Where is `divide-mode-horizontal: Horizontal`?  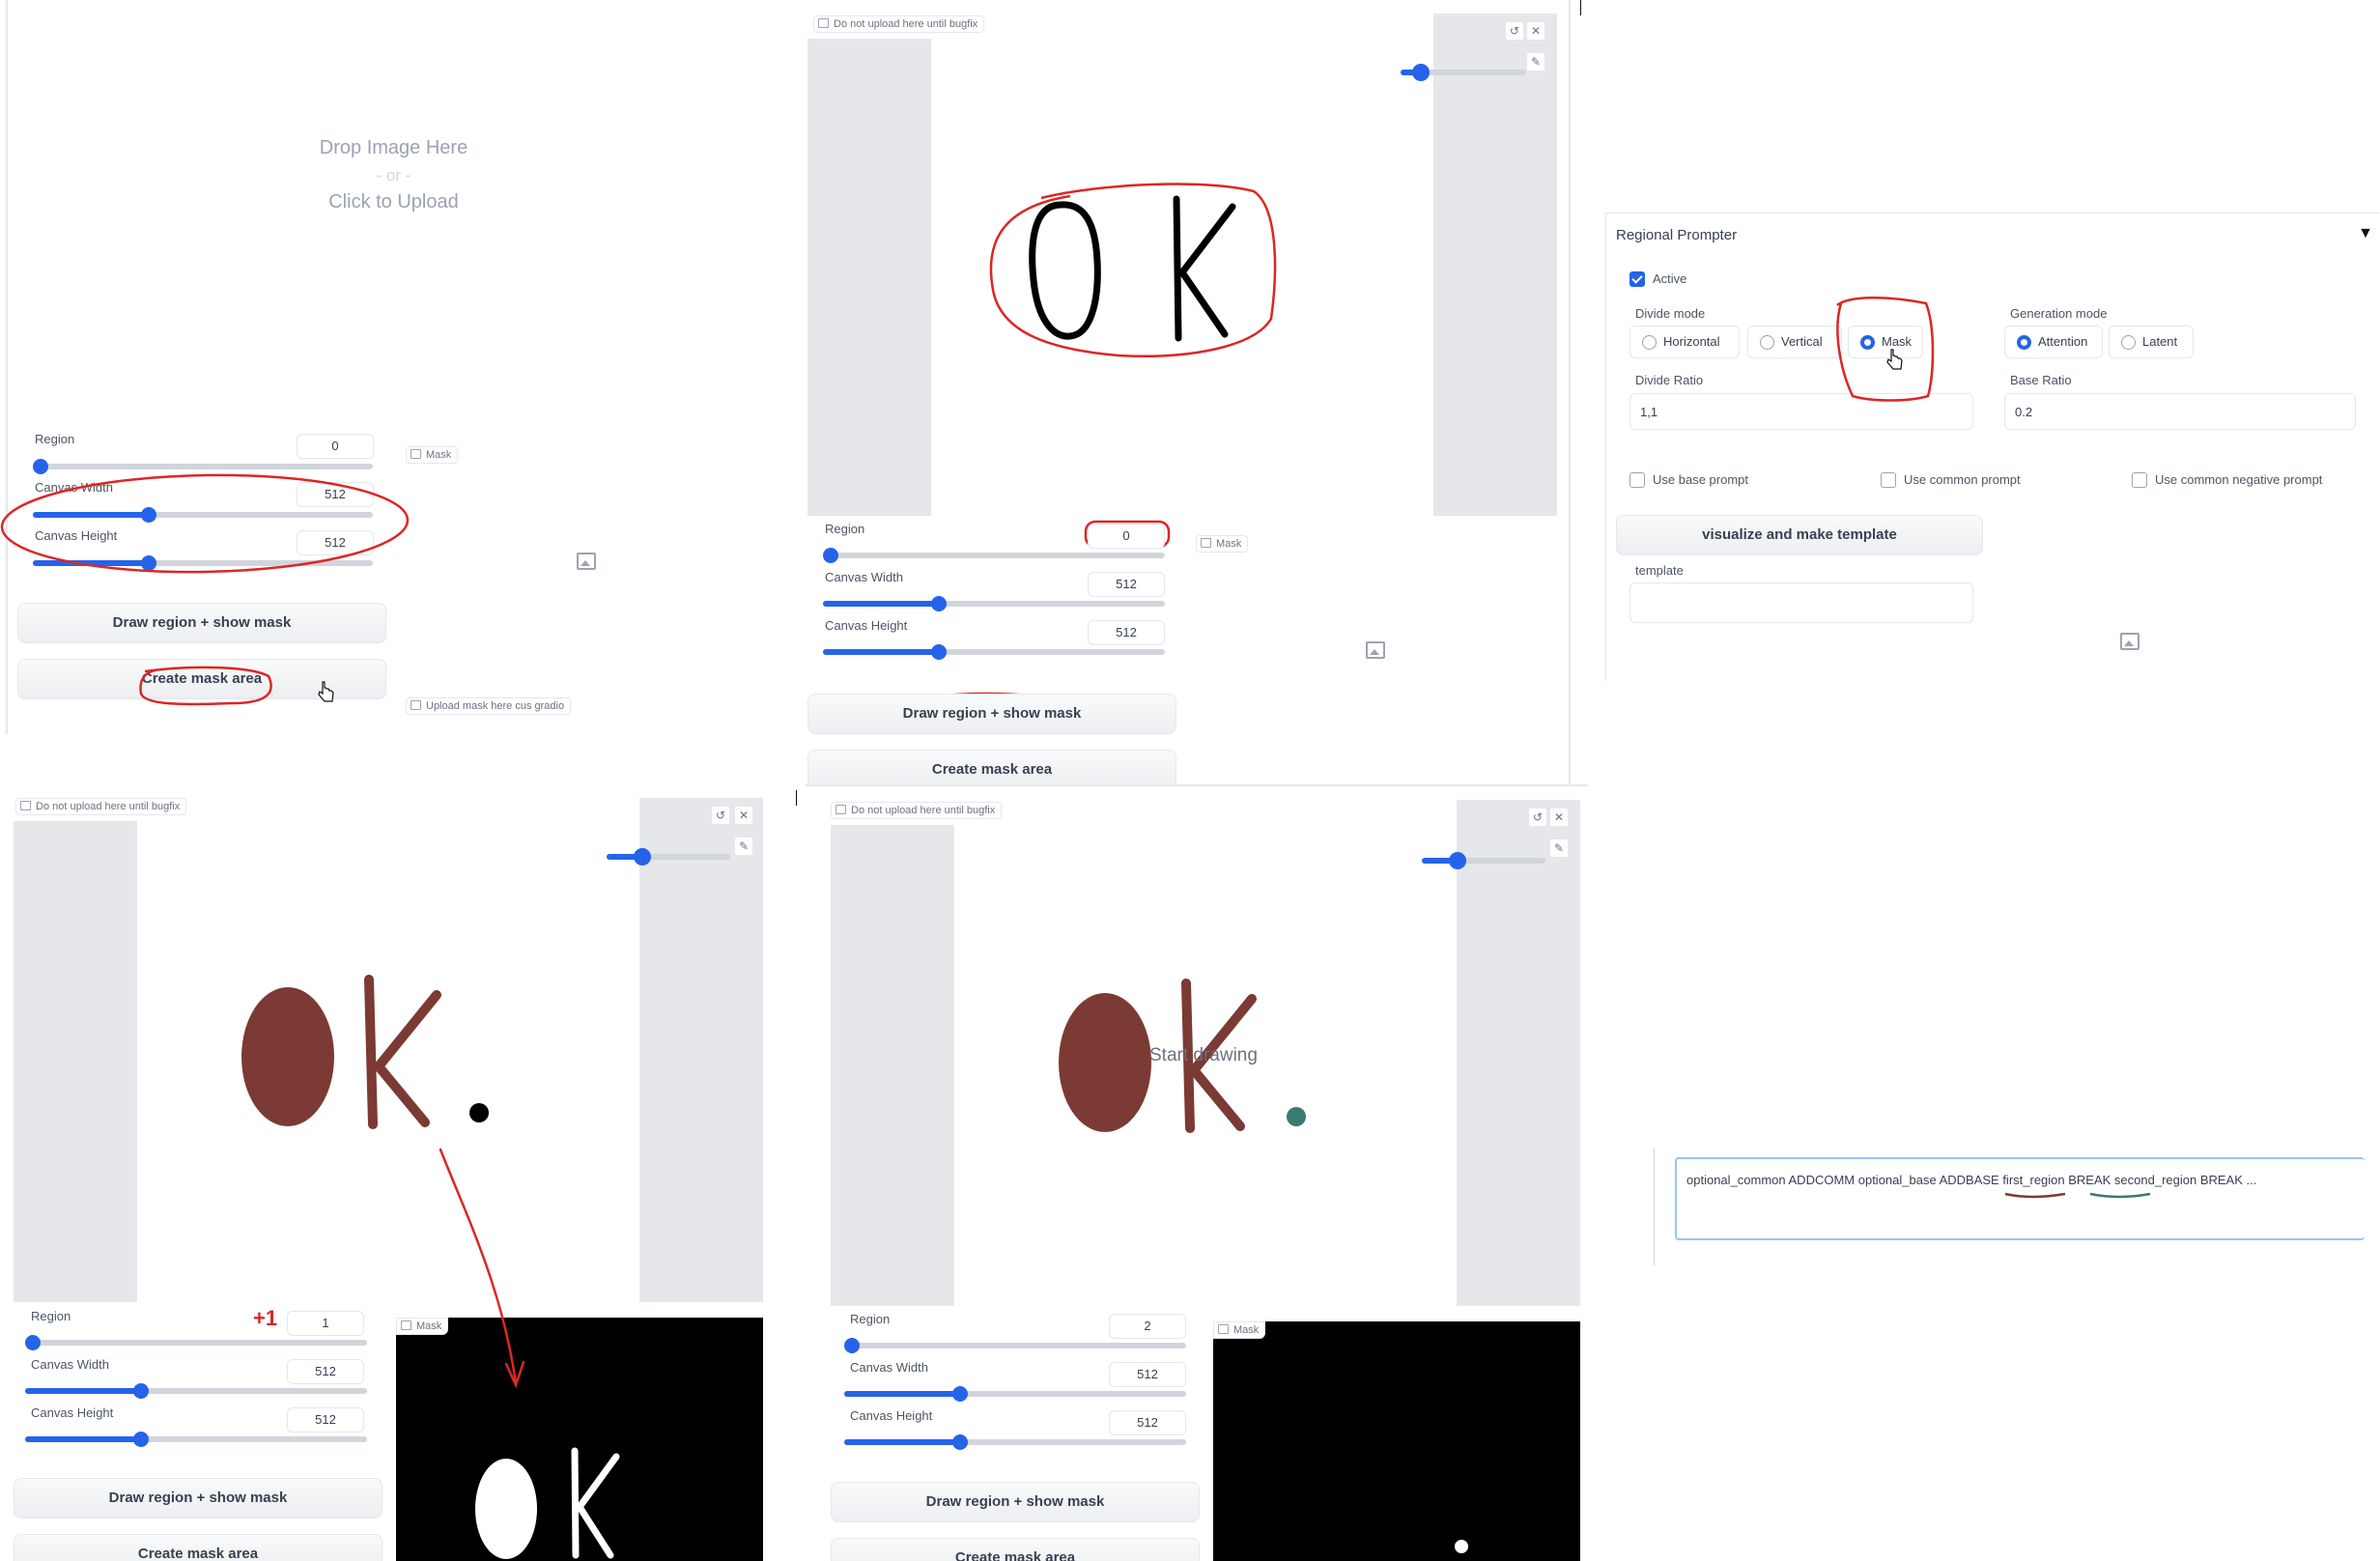
divide-mode-horizontal: Horizontal is located at coordinates (1685, 342).